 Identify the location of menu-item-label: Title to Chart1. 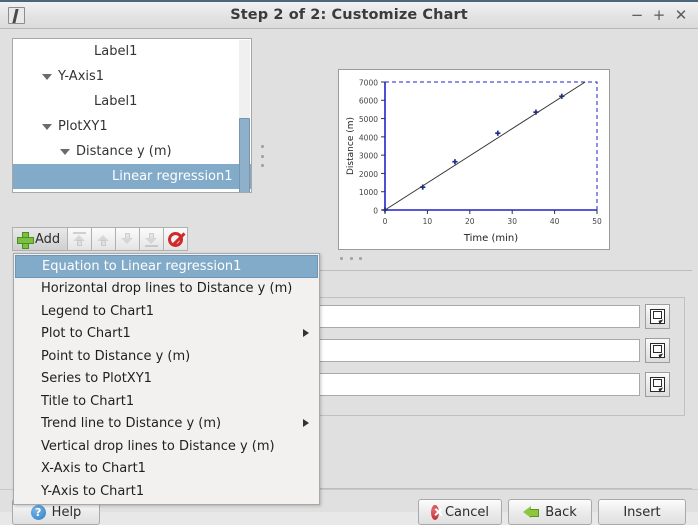
(88, 401).